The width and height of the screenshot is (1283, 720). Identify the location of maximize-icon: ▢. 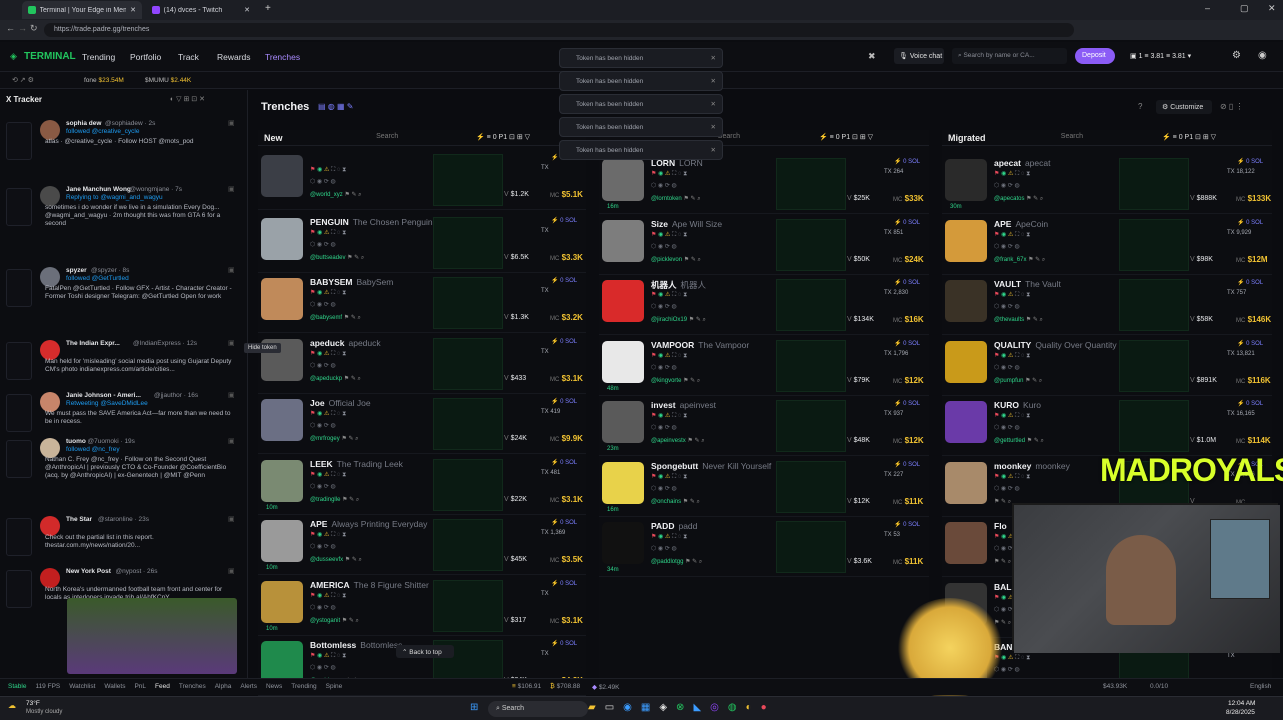
(1244, 8).